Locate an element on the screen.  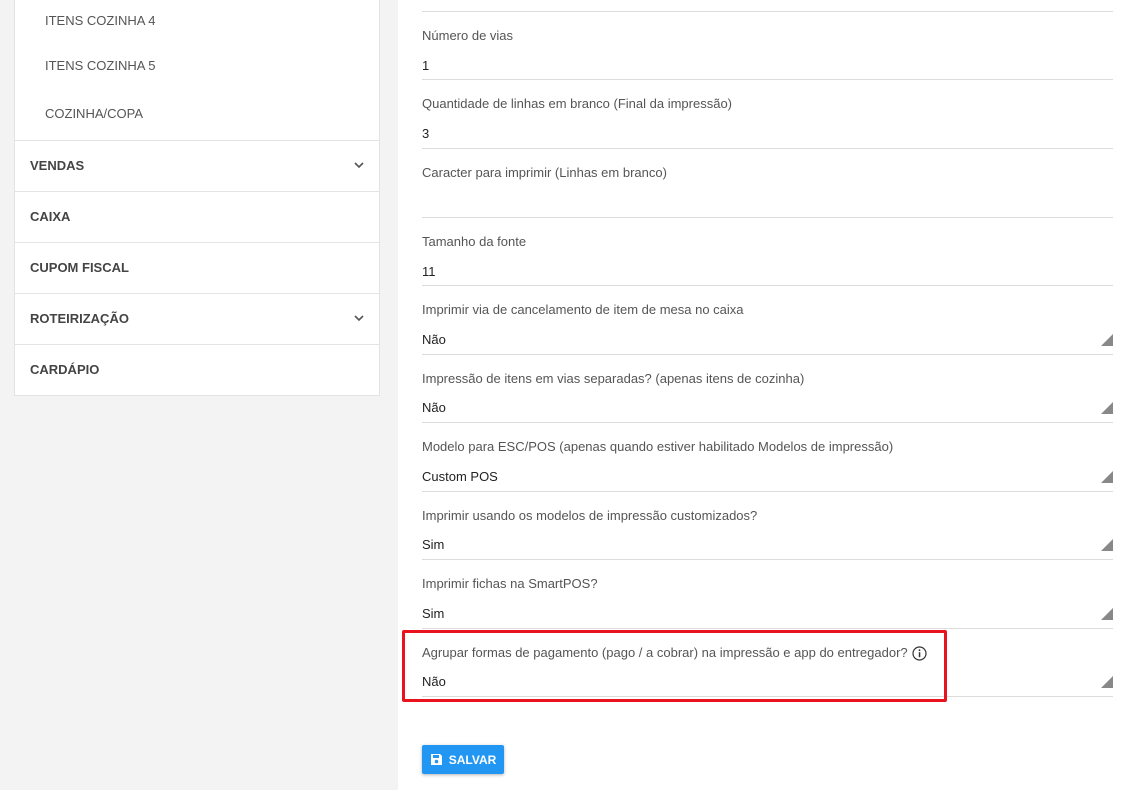
sidebar-subitem-itens-cozinha-5: ITENS COZINHA 5 is located at coordinates (197, 68).